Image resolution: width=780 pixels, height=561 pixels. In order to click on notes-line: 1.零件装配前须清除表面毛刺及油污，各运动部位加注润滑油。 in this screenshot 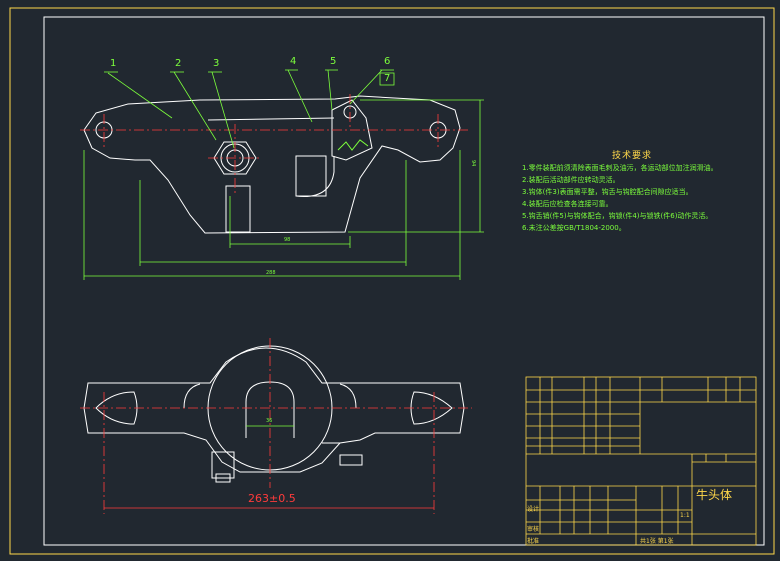, I will do `click(620, 168)`.